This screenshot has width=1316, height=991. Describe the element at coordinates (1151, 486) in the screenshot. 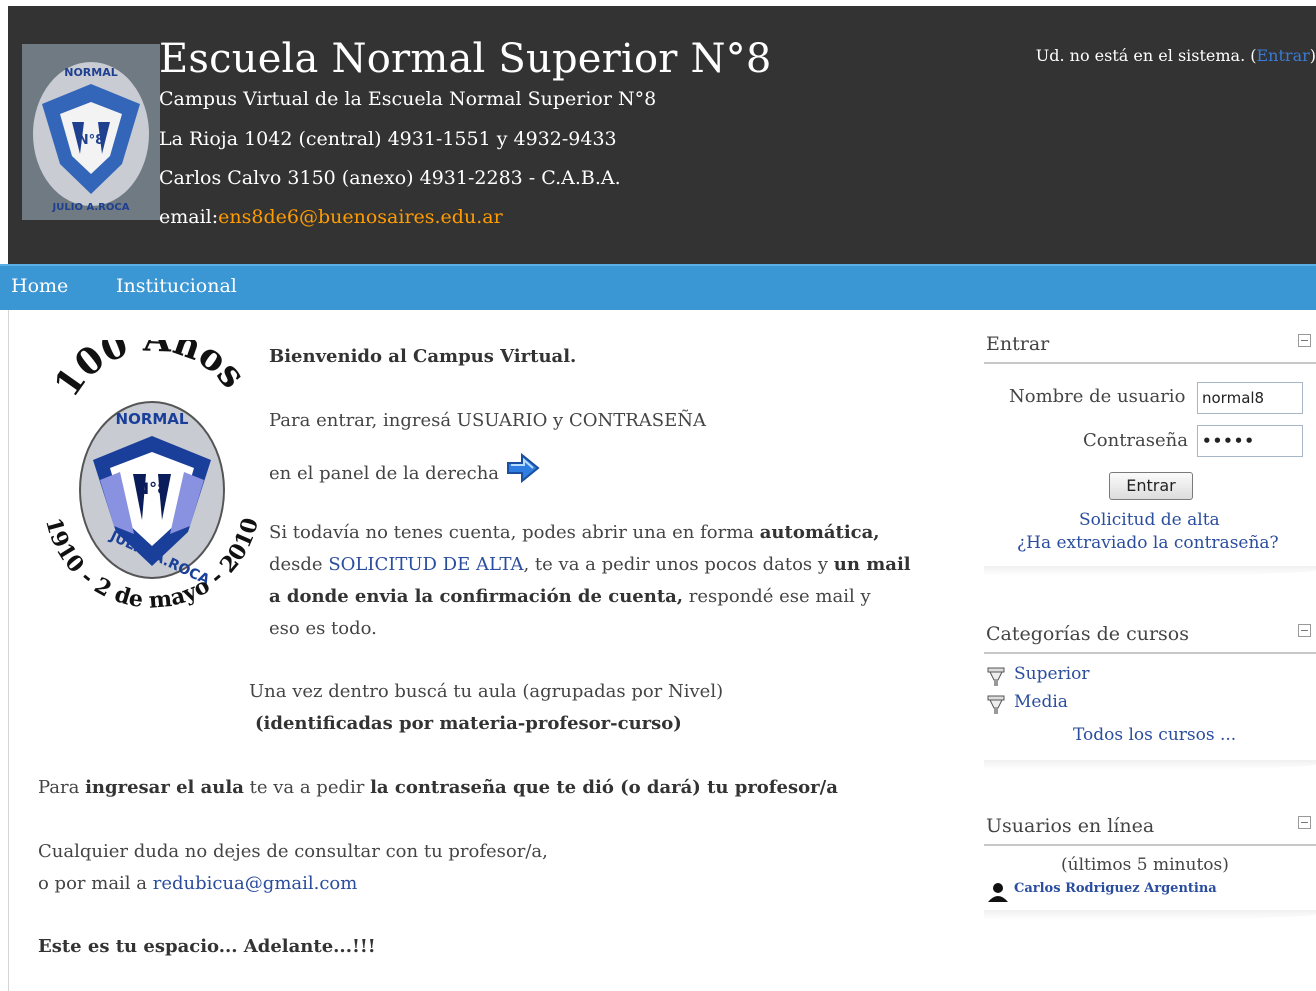

I see `login-submit-button: Entrar` at that location.